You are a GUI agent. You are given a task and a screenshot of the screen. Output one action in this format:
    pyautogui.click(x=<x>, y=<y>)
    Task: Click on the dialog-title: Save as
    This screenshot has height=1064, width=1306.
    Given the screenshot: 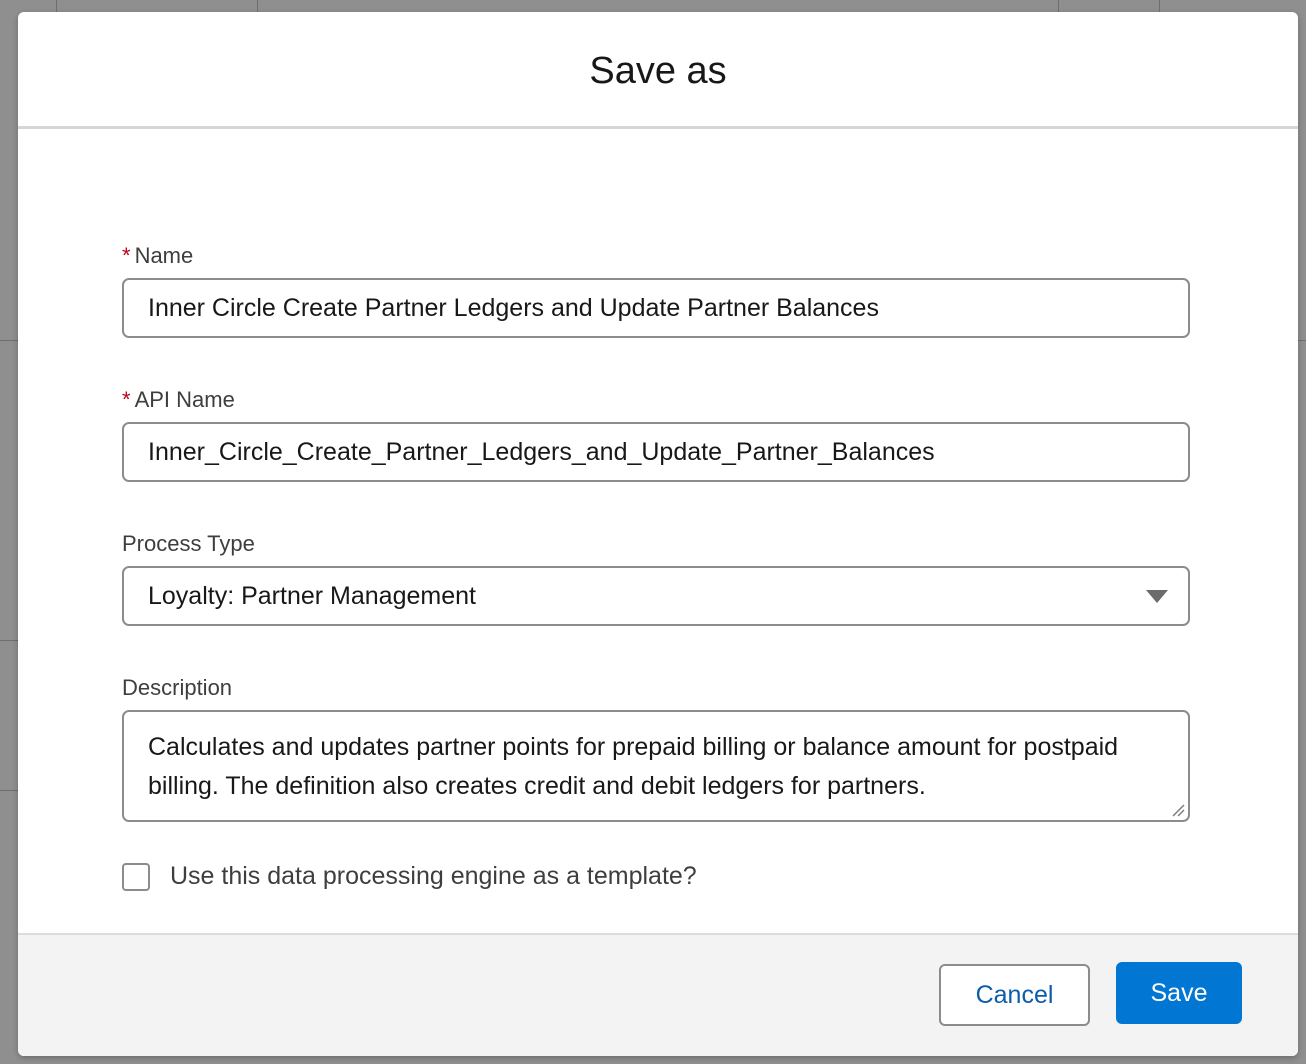 What is the action you would take?
    pyautogui.click(x=658, y=70)
    